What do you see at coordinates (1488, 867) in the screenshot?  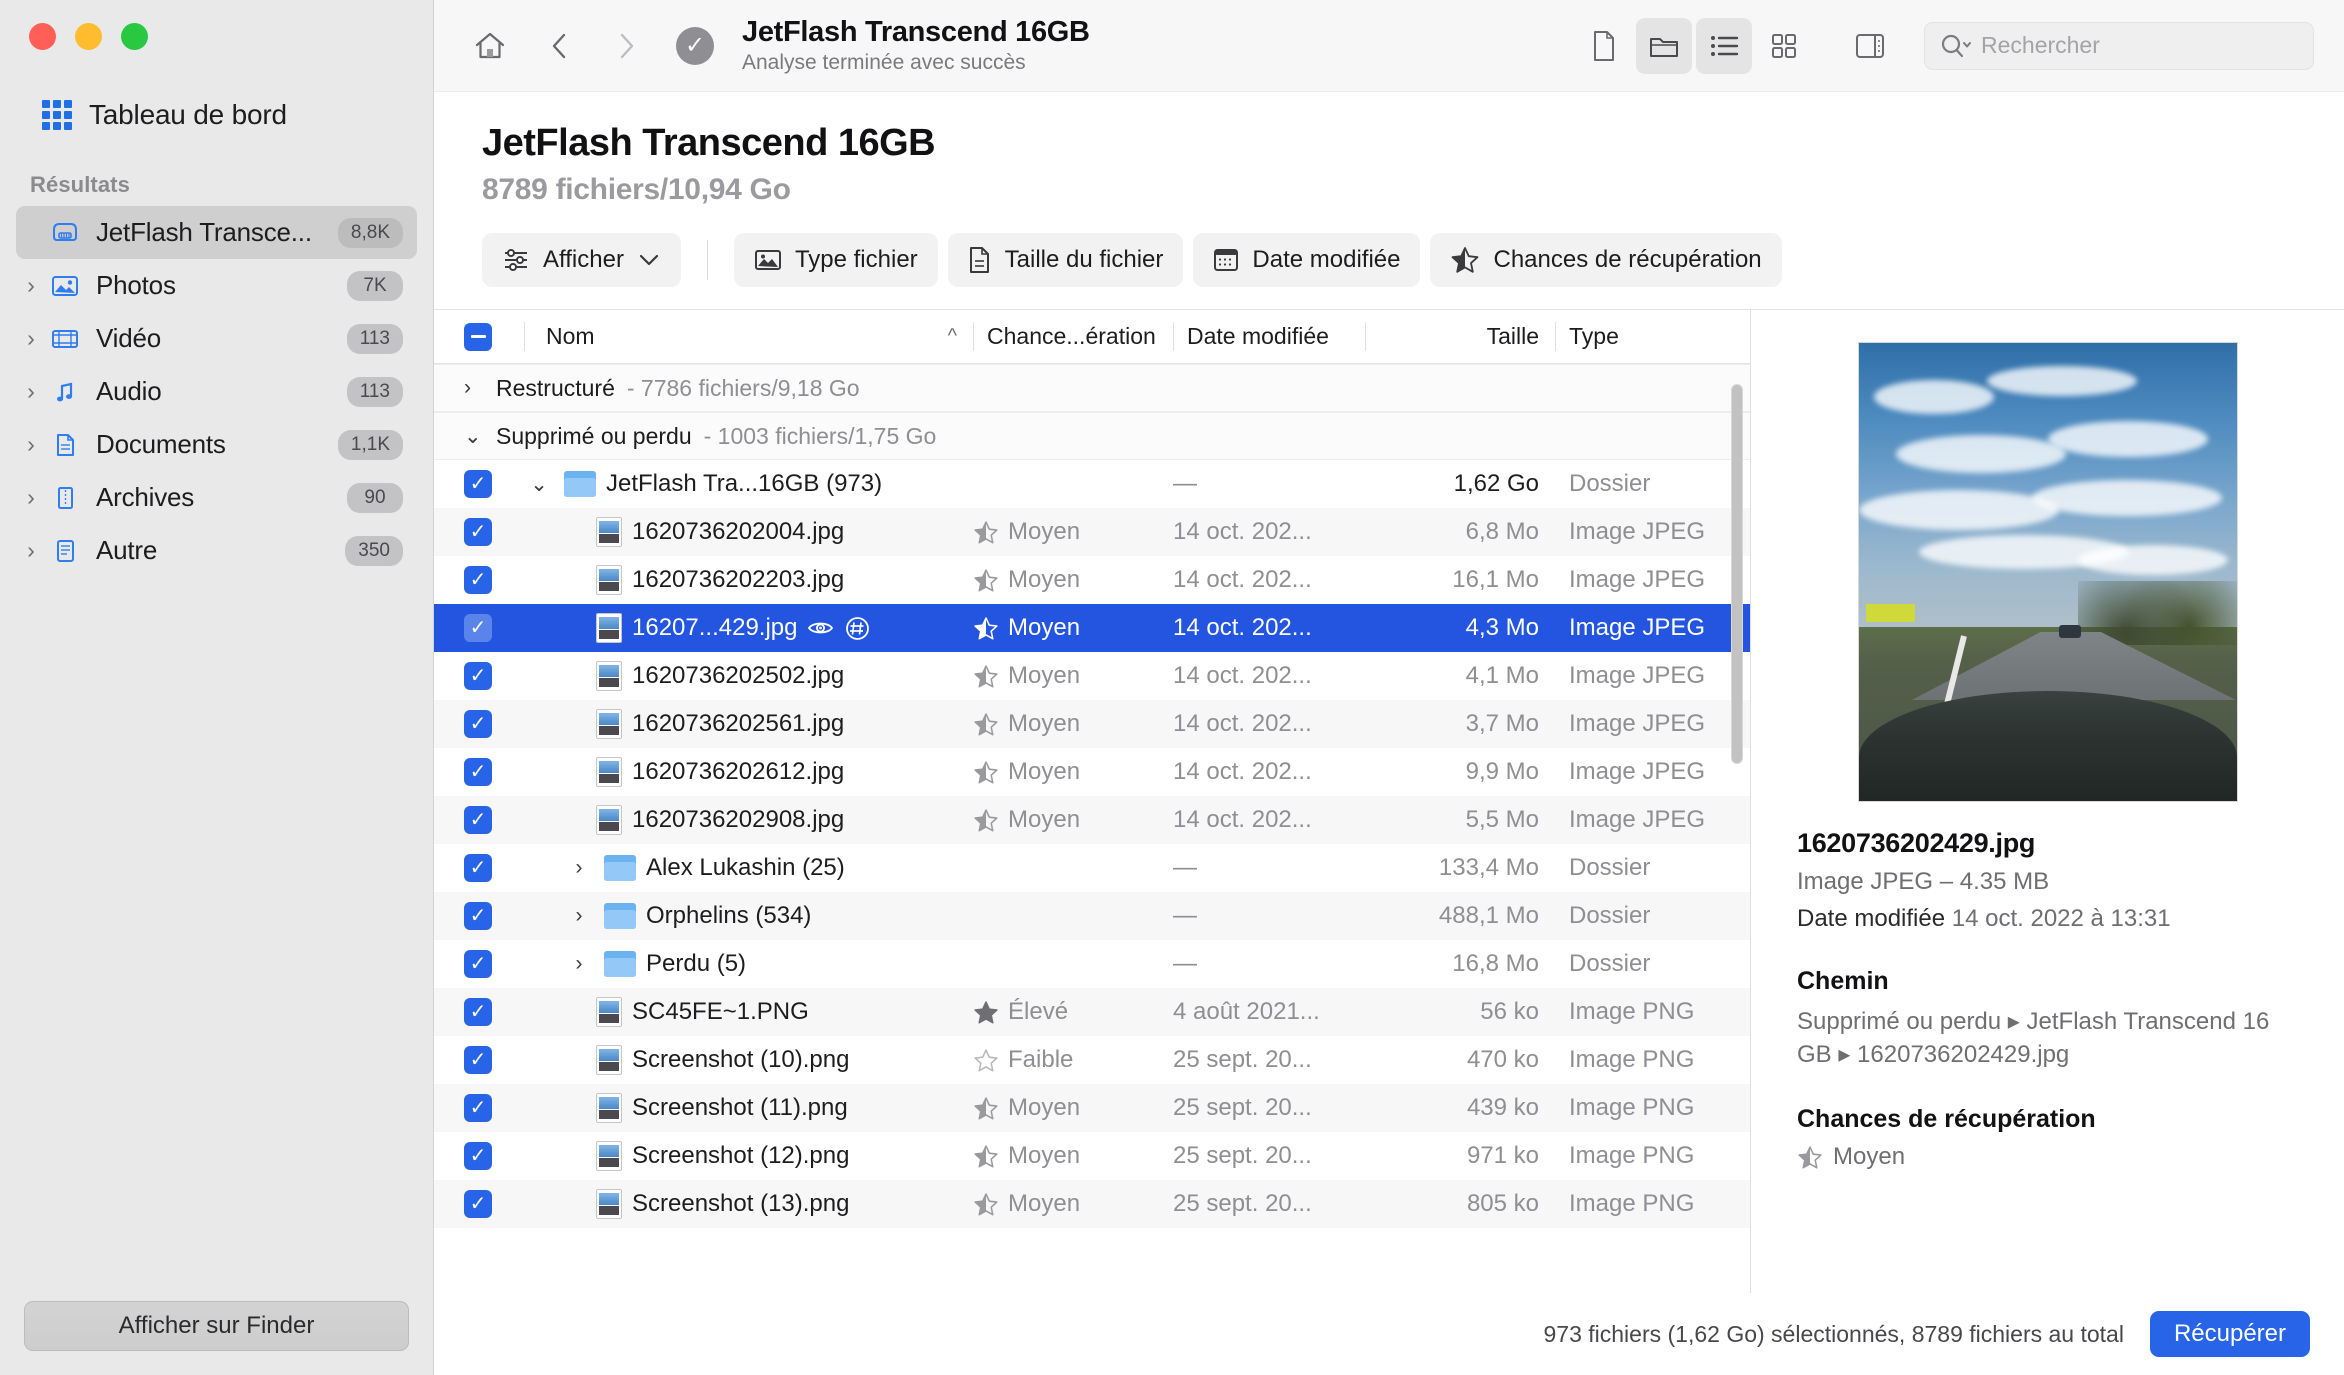 I see `row-size-cell: 133,4 Mo` at bounding box center [1488, 867].